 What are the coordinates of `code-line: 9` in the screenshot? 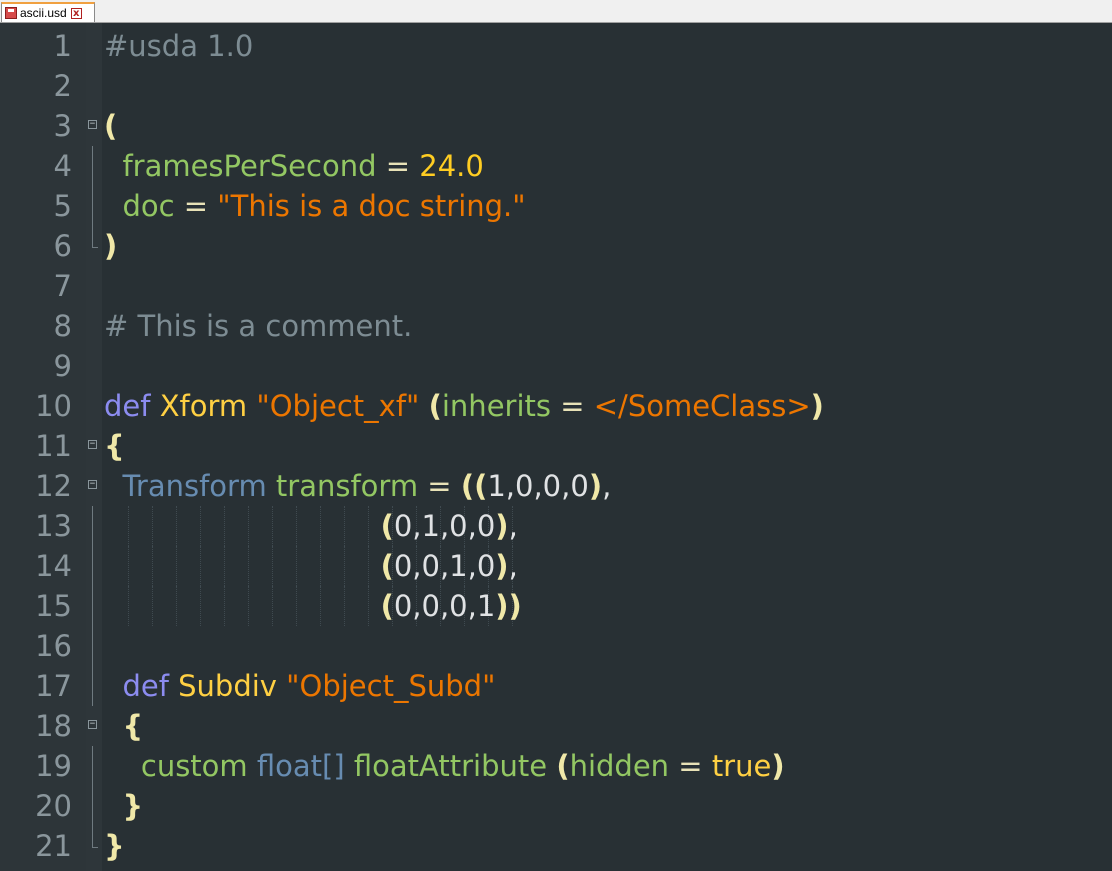 It's located at (556, 366).